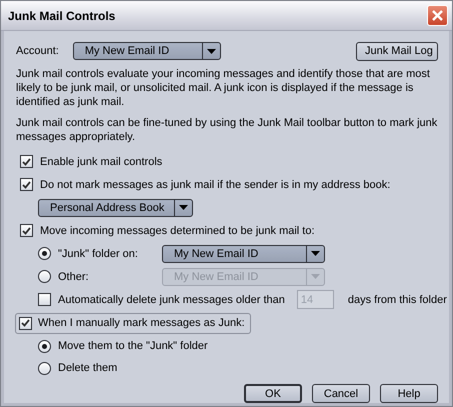 Image resolution: width=453 pixels, height=407 pixels. I want to click on close-icon, so click(437, 15).